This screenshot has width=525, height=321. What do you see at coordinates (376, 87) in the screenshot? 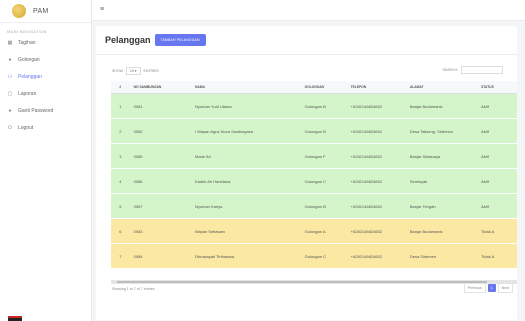
I see `column-header-telepon: TELEPON` at bounding box center [376, 87].